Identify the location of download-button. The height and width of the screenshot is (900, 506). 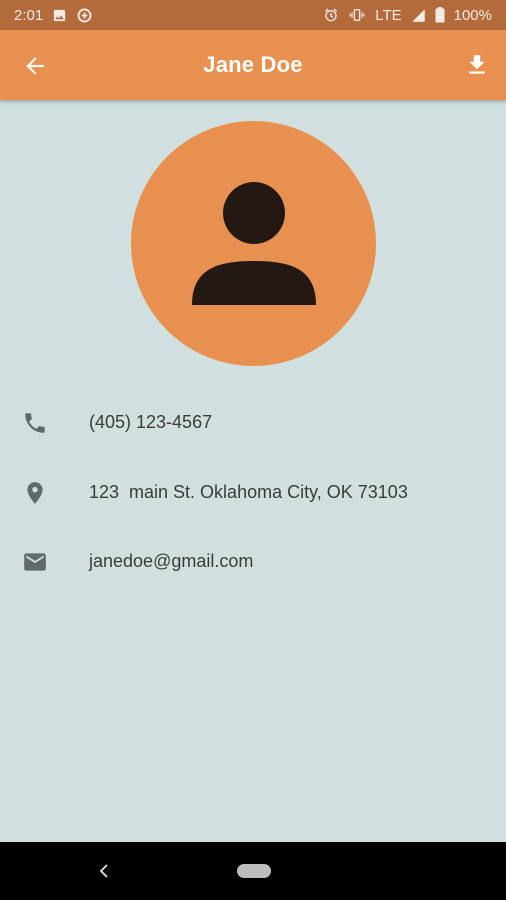
(477, 65).